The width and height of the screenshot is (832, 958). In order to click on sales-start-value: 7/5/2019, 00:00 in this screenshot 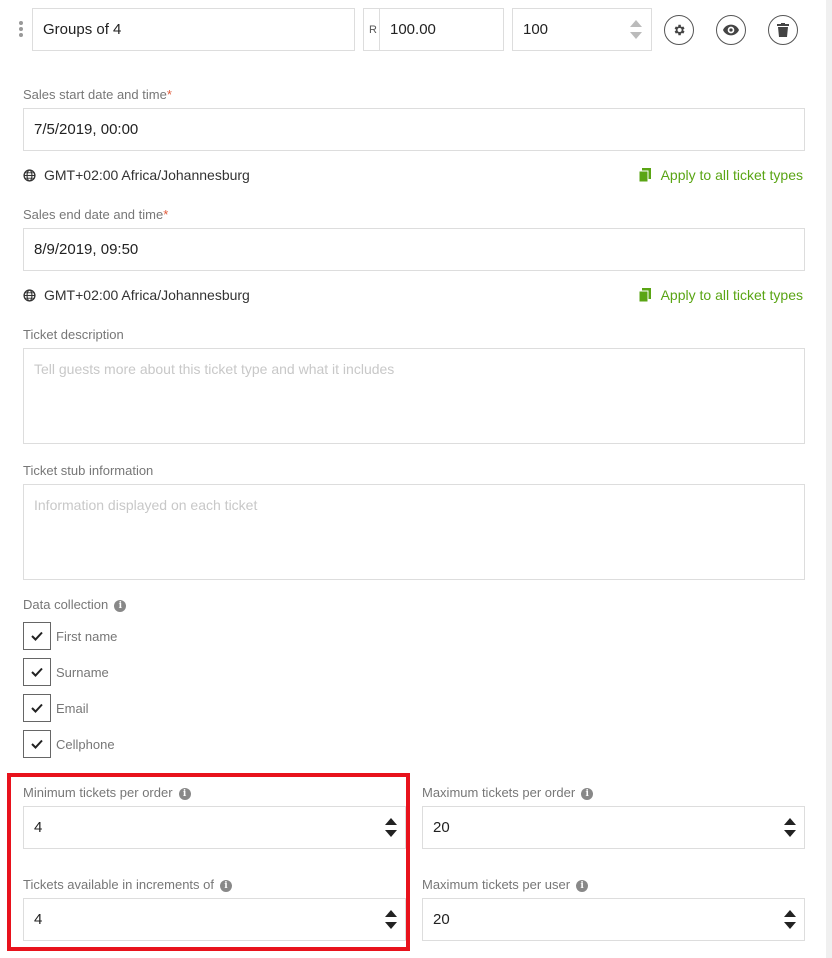, I will do `click(86, 129)`.